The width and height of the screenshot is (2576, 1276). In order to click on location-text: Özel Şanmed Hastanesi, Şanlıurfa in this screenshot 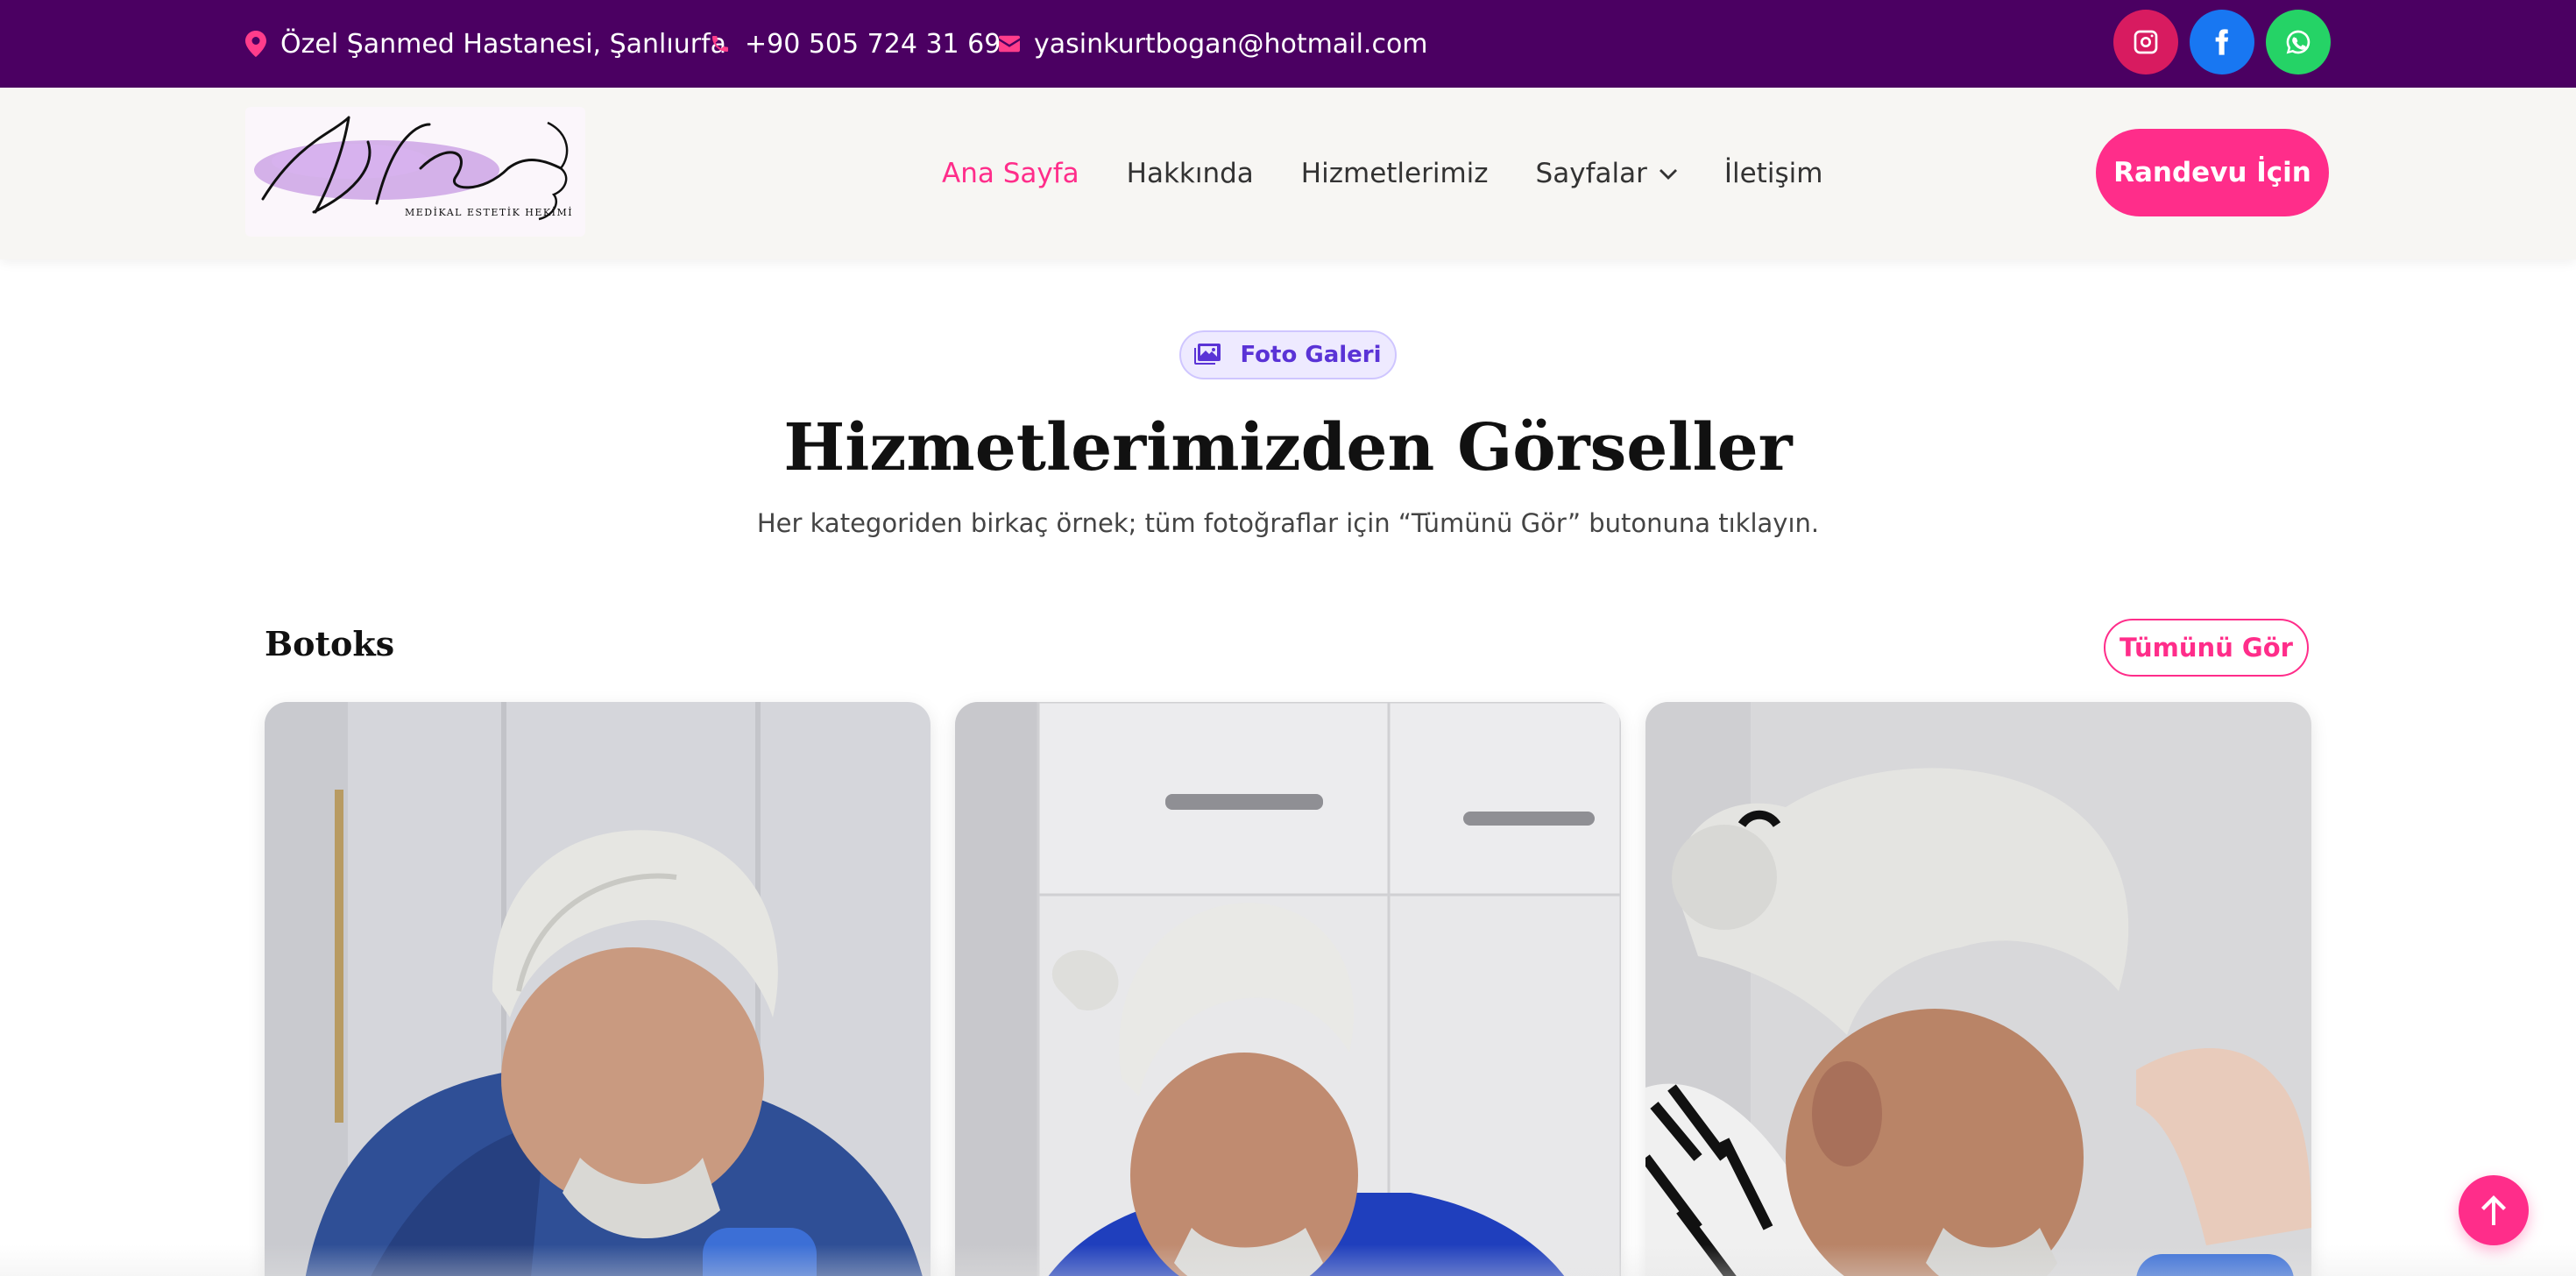, I will do `click(503, 44)`.